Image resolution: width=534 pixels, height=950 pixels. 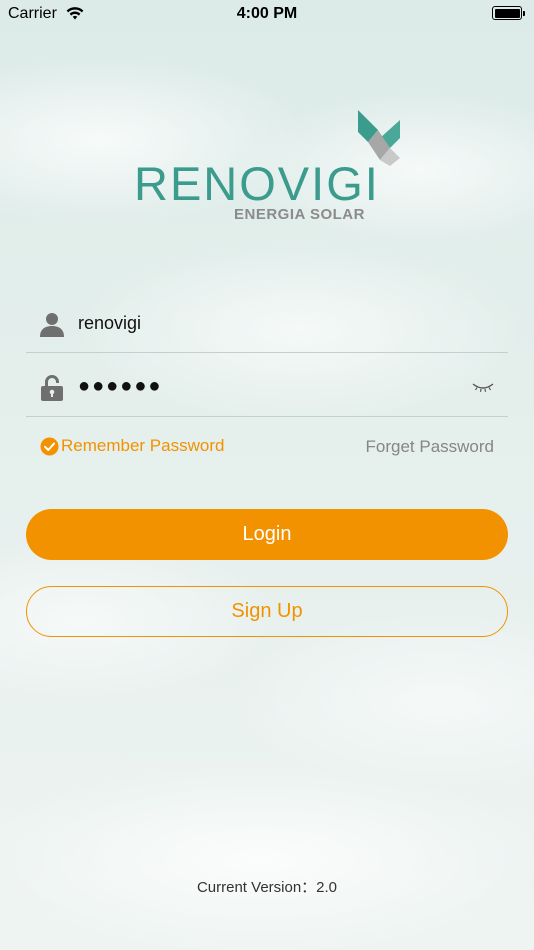 I want to click on username-input: renovigi, so click(x=109, y=323).